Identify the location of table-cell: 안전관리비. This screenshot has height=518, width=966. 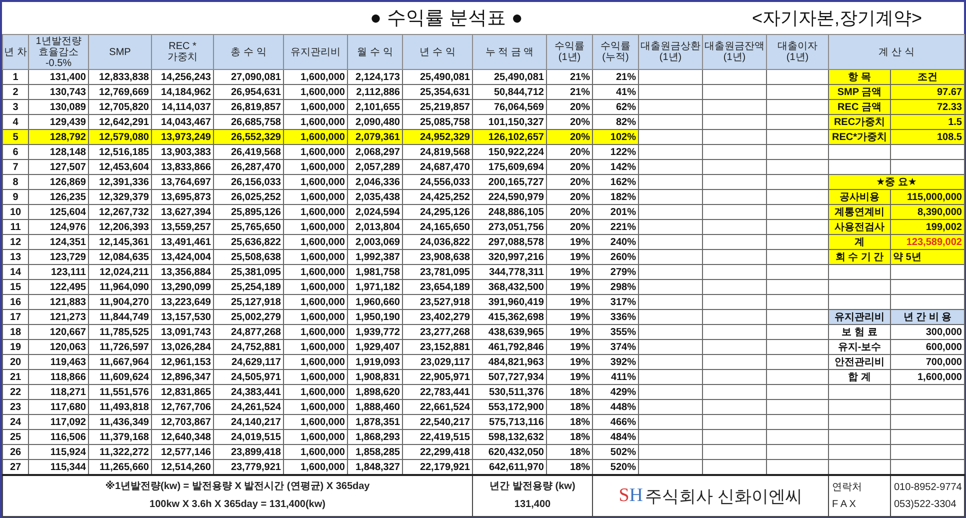
(859, 362).